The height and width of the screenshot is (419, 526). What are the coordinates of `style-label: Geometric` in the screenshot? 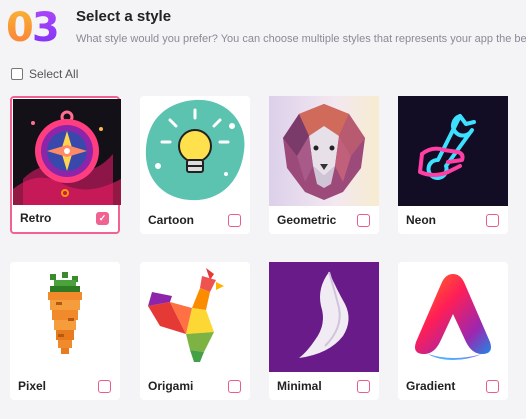 It's located at (307, 220).